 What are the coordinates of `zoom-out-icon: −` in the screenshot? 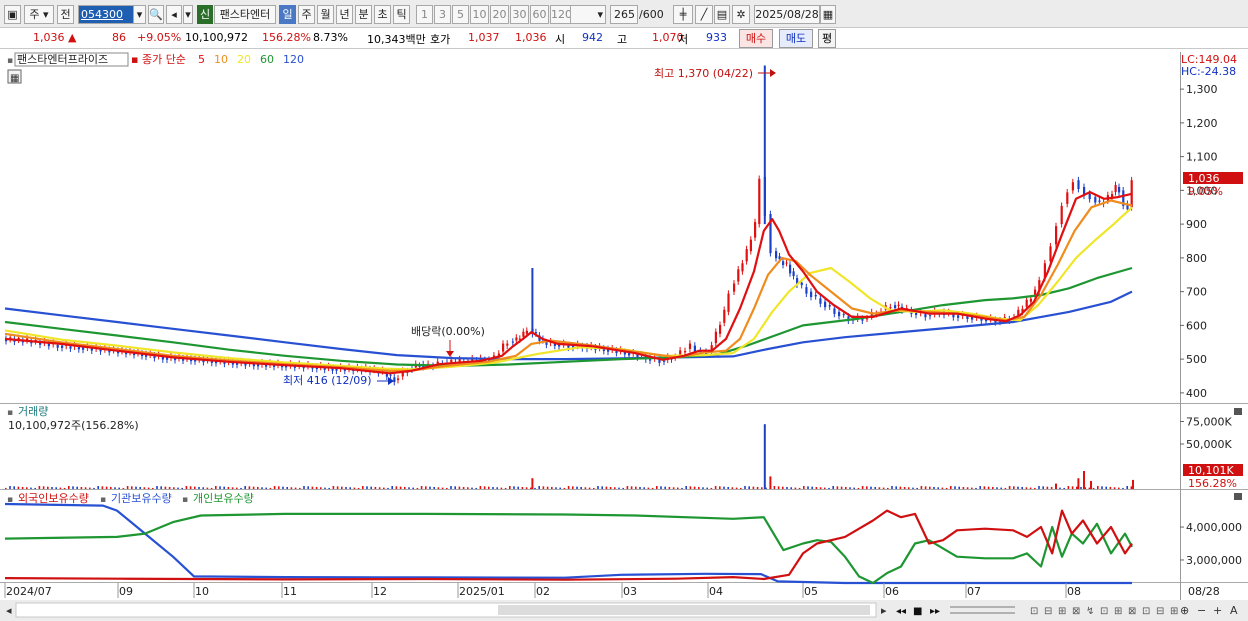 It's located at (1201, 610).